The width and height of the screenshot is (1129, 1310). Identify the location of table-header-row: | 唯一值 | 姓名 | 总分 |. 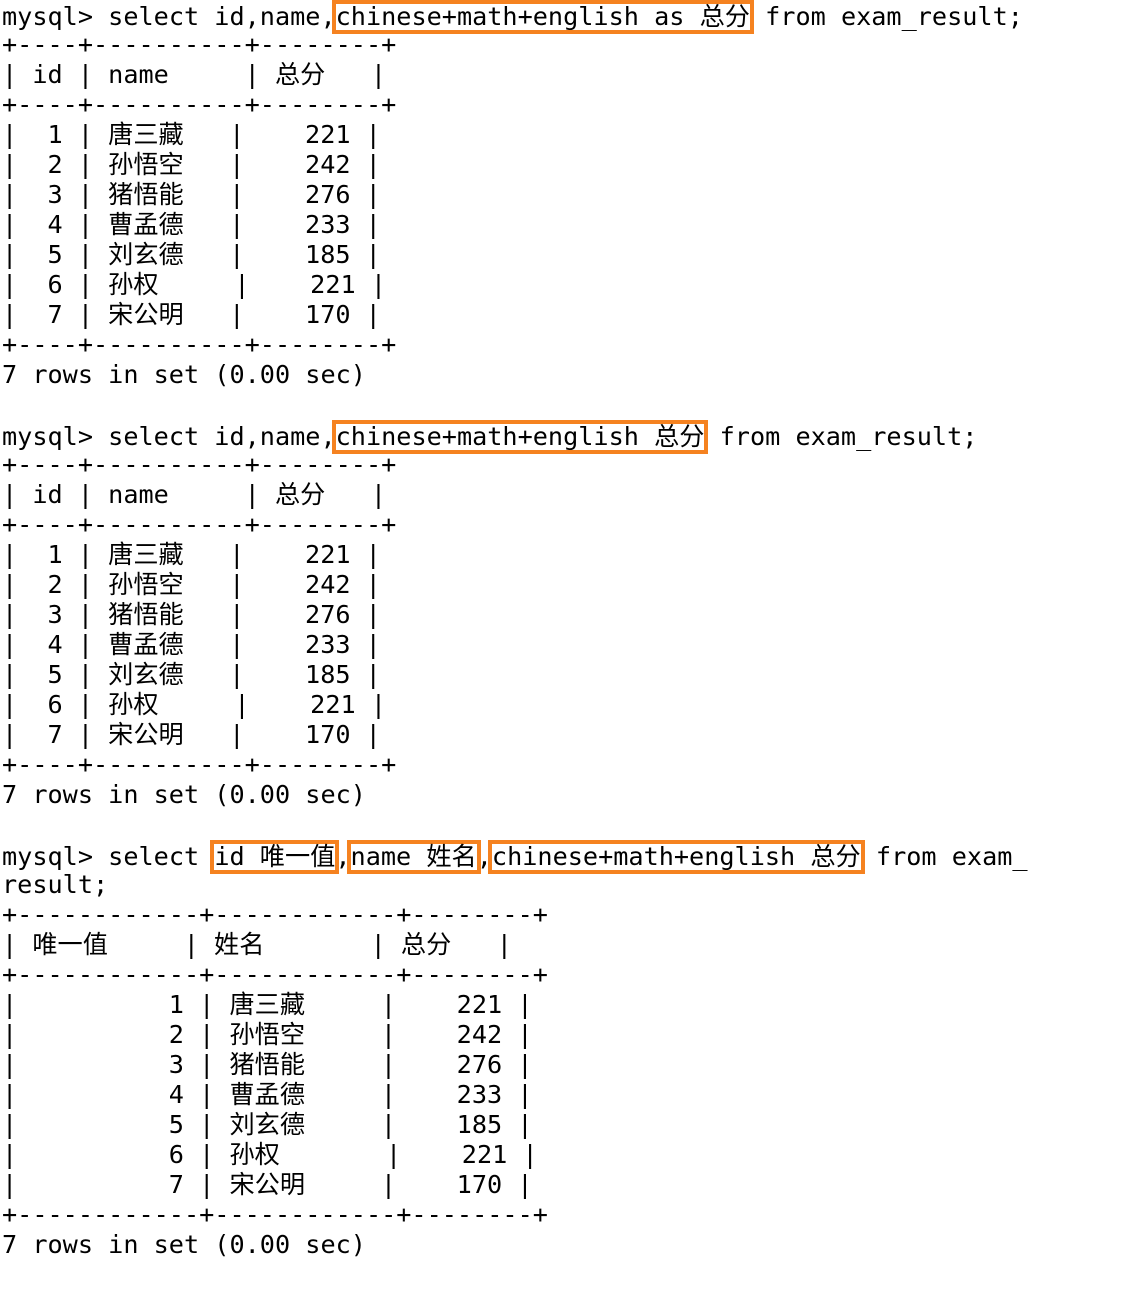
(257, 944).